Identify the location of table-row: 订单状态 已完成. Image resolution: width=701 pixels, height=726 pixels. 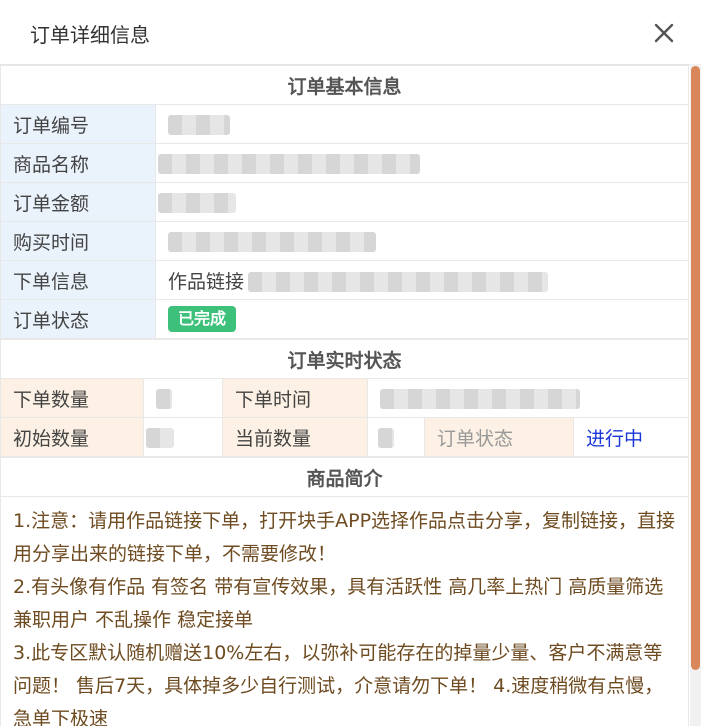
(344, 319).